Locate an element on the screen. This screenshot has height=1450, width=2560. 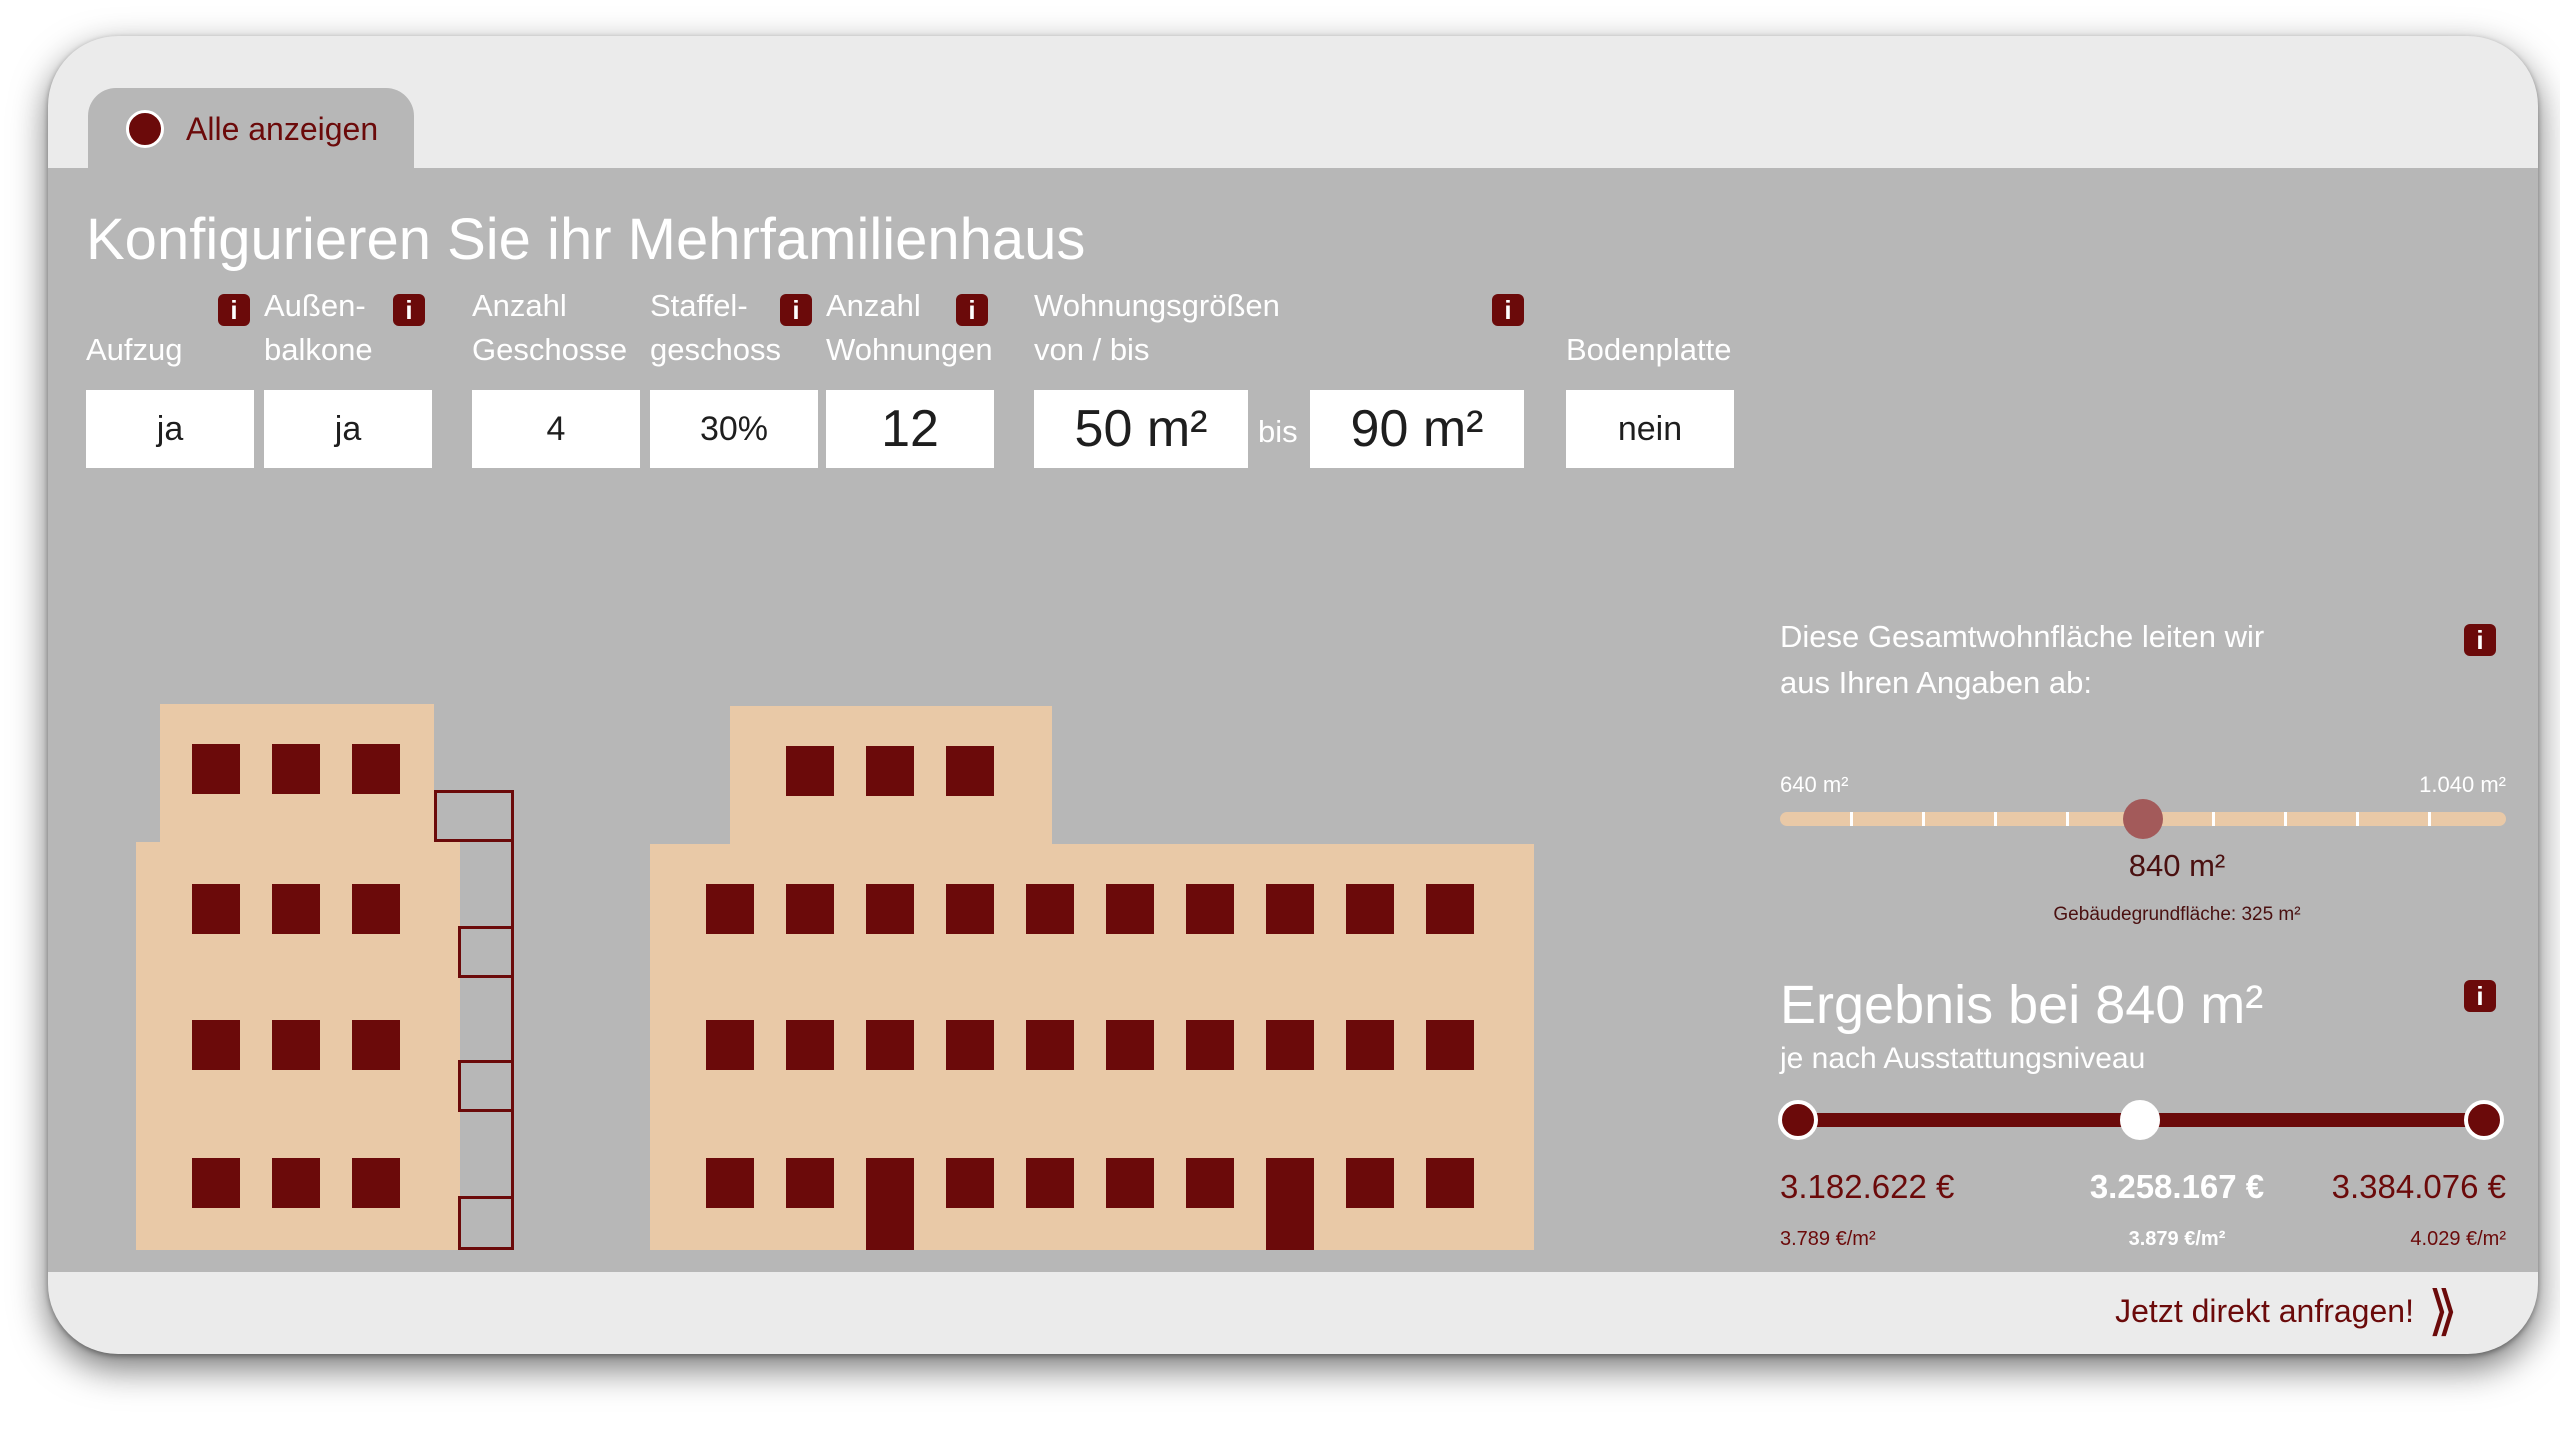
aussenbalkone-label-2: balkone is located at coordinates (318, 349).